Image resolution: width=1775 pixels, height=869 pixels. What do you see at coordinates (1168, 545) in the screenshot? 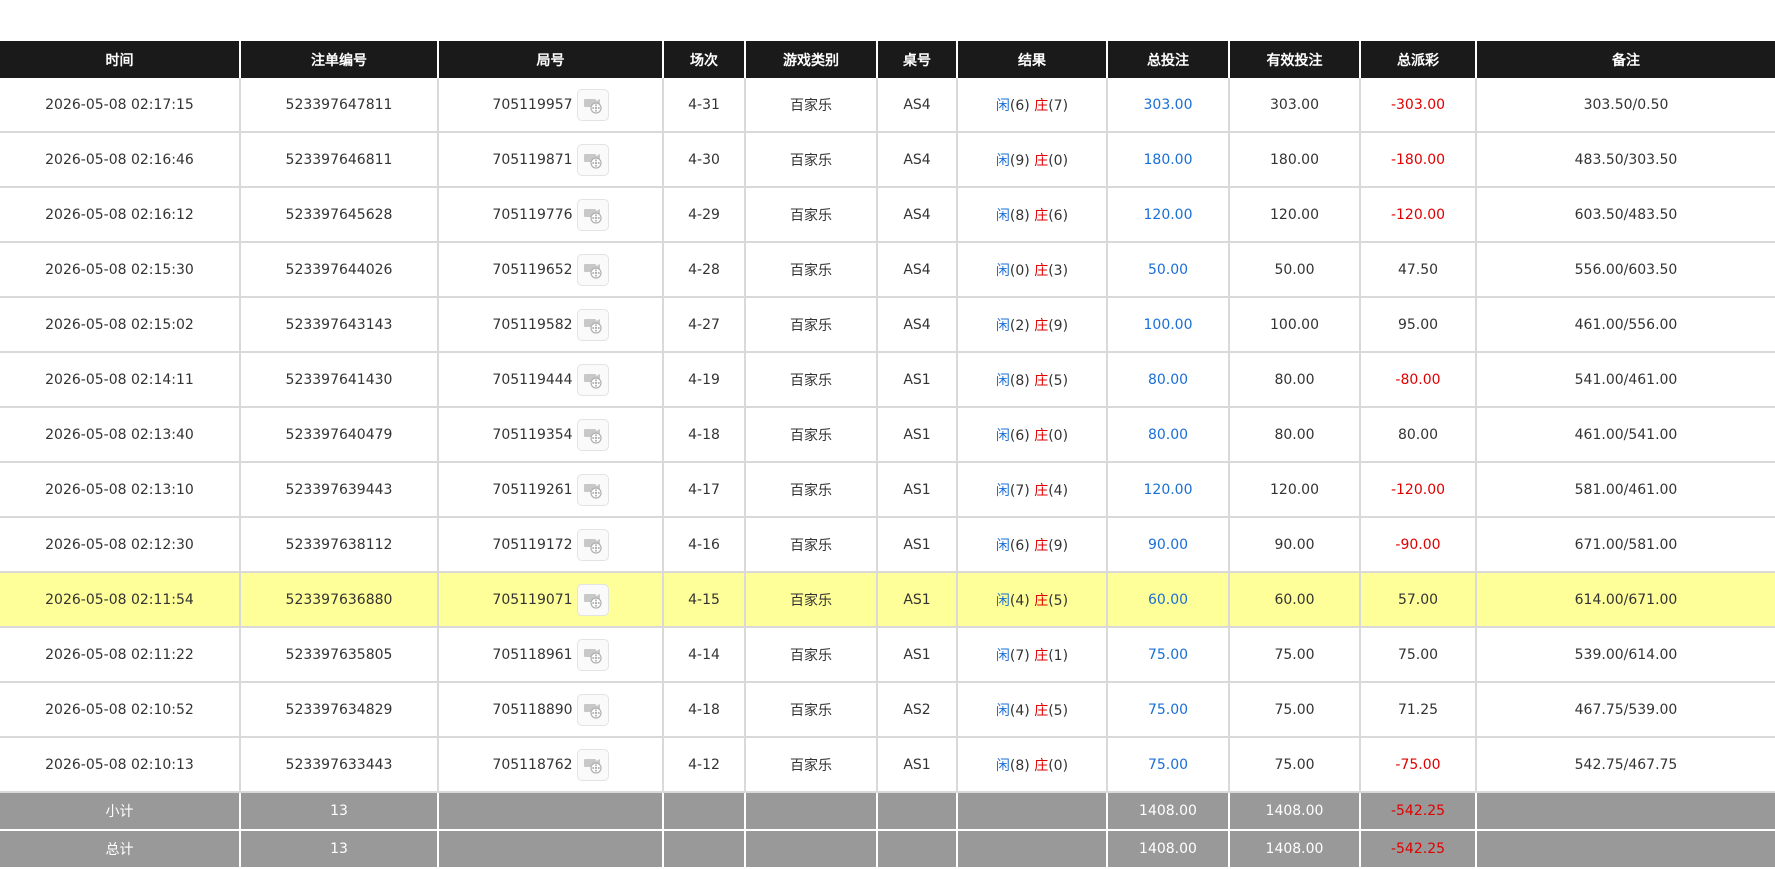
I see `cell-total-bet: 90.00` at bounding box center [1168, 545].